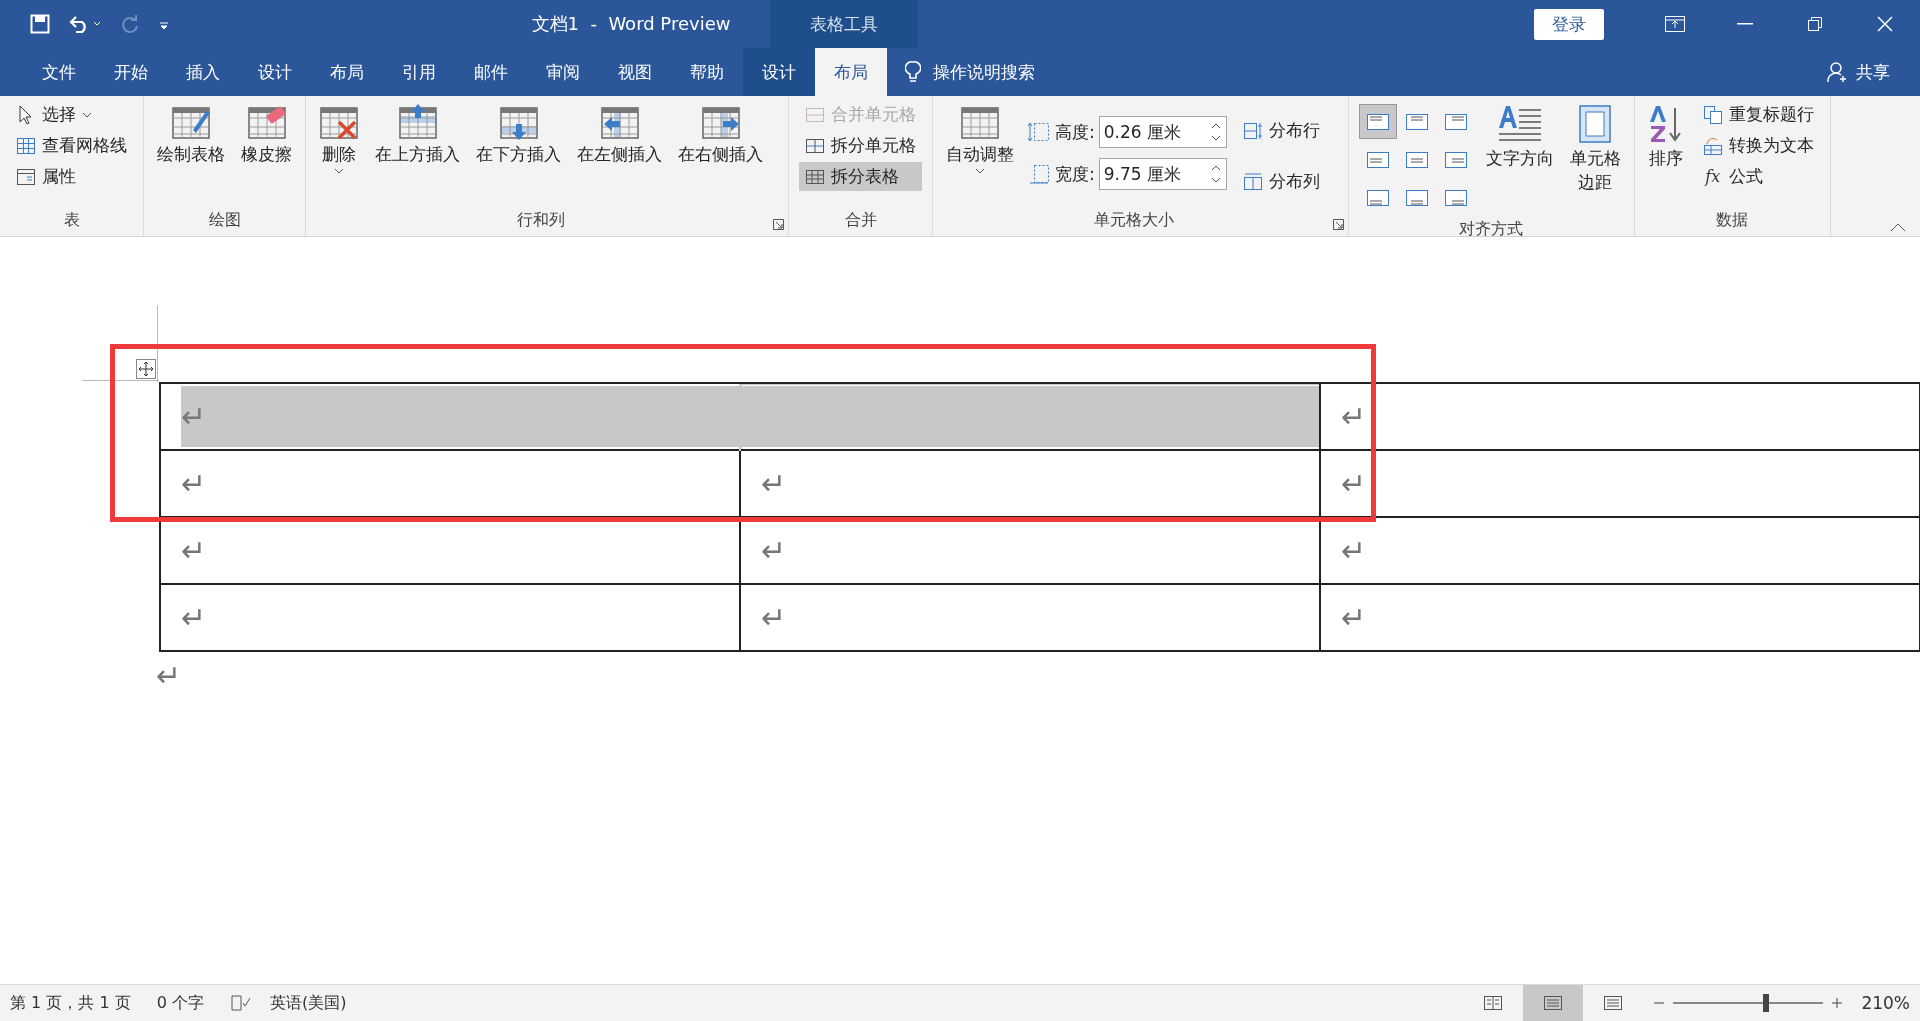 This screenshot has width=1920, height=1021. What do you see at coordinates (1281, 130) in the screenshot?
I see `ribbon-button: 分布行` at bounding box center [1281, 130].